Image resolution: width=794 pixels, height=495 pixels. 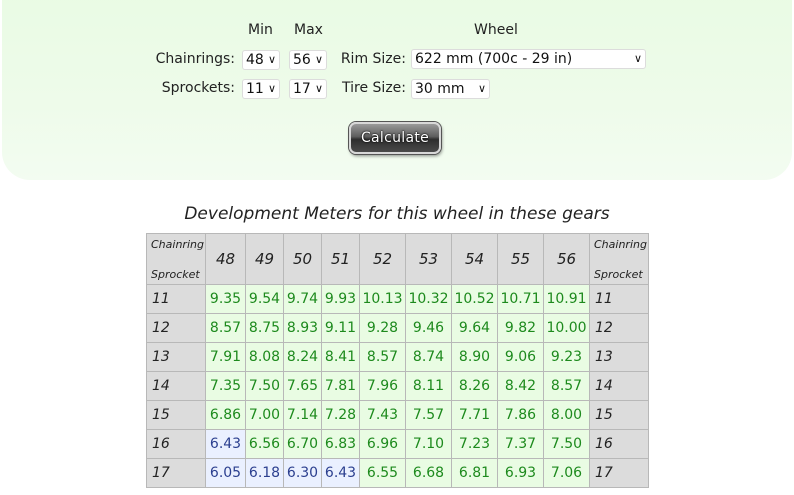 What do you see at coordinates (382, 299) in the screenshot?
I see `development-cell: 10.13` at bounding box center [382, 299].